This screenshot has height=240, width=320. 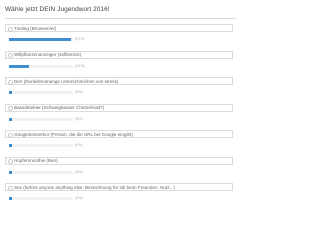 What do you see at coordinates (120, 18) in the screenshot?
I see `title-divider` at bounding box center [120, 18].